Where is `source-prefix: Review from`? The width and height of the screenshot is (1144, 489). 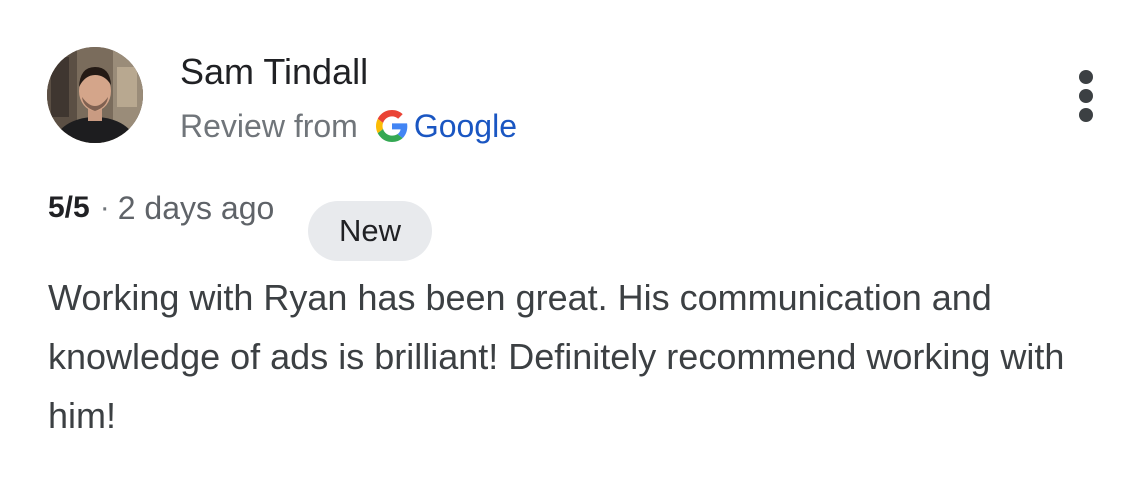
source-prefix: Review from is located at coordinates (269, 125).